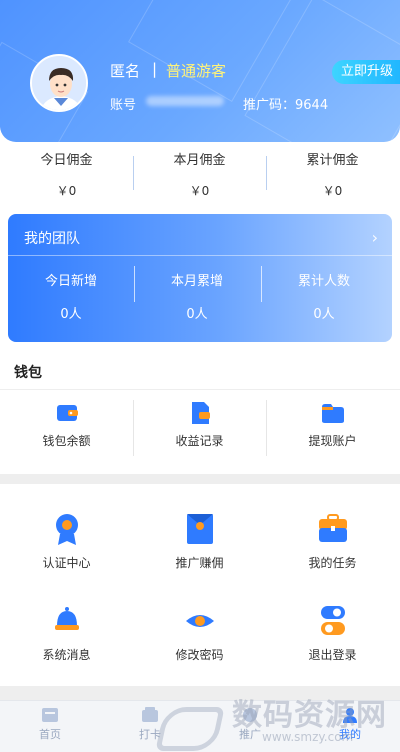 The height and width of the screenshot is (752, 400). What do you see at coordinates (67, 621) in the screenshot?
I see `bell-icon` at bounding box center [67, 621].